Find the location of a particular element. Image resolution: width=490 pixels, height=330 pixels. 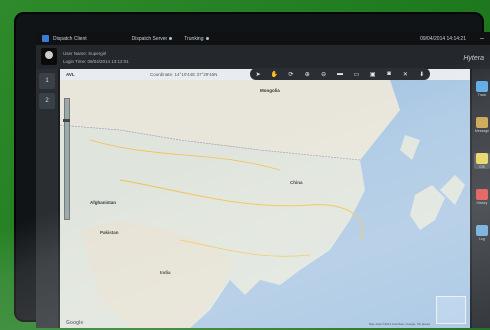

pin-icon: ⬇ is located at coordinates (422, 74).